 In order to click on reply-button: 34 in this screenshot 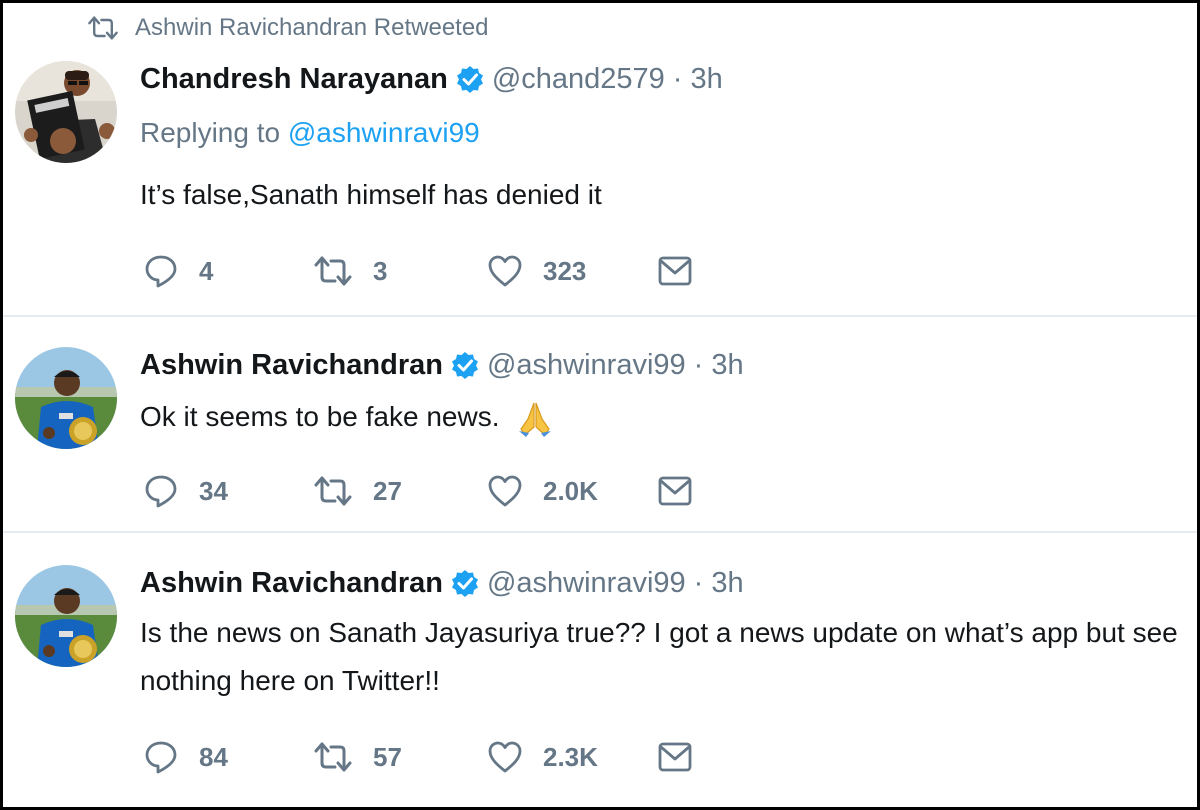, I will do `click(185, 491)`.